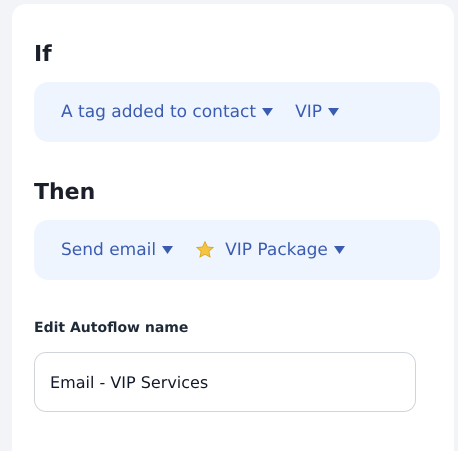 The width and height of the screenshot is (458, 451). What do you see at coordinates (43, 55) in the screenshot?
I see `section-heading: If` at bounding box center [43, 55].